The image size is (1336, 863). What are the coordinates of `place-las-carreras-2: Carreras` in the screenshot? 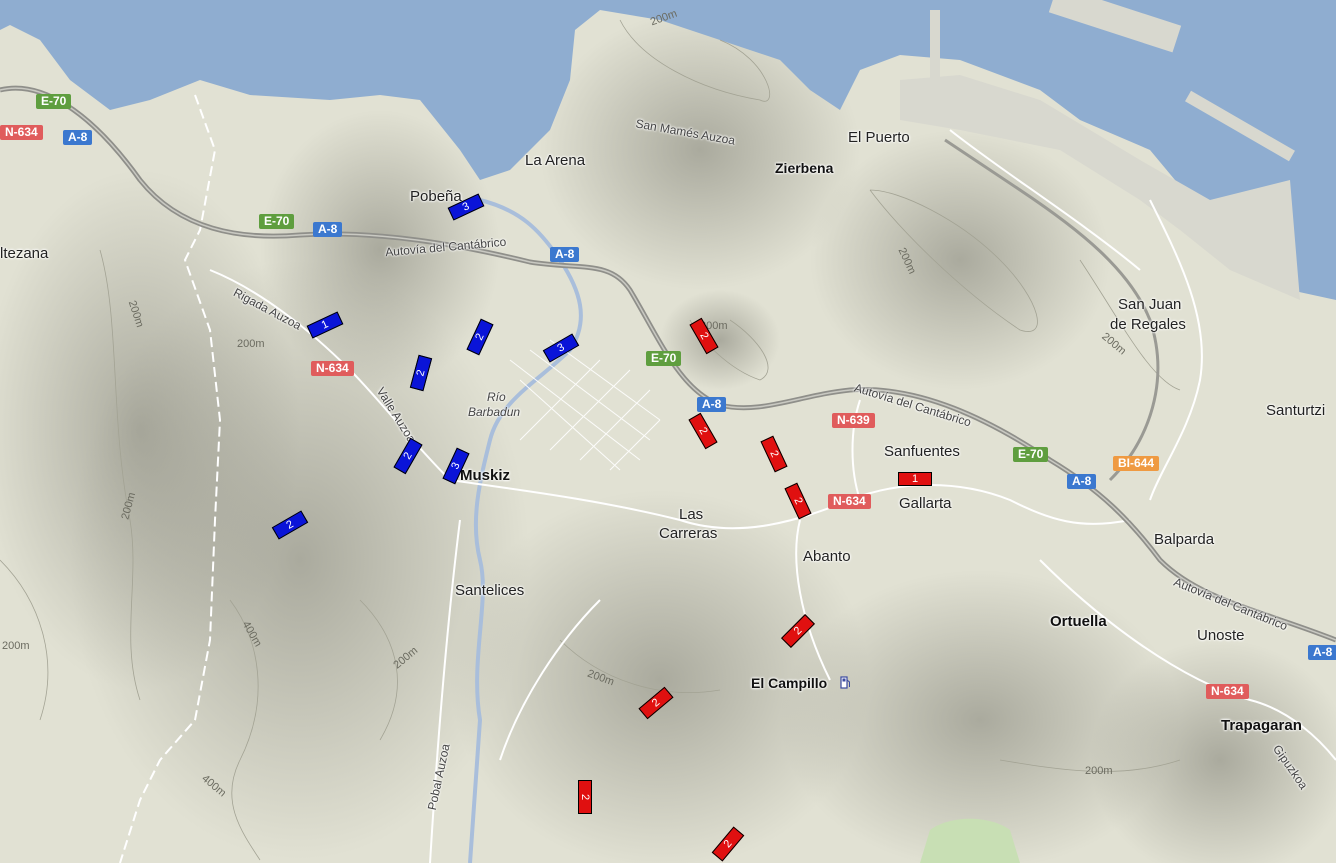 It's located at (688, 533).